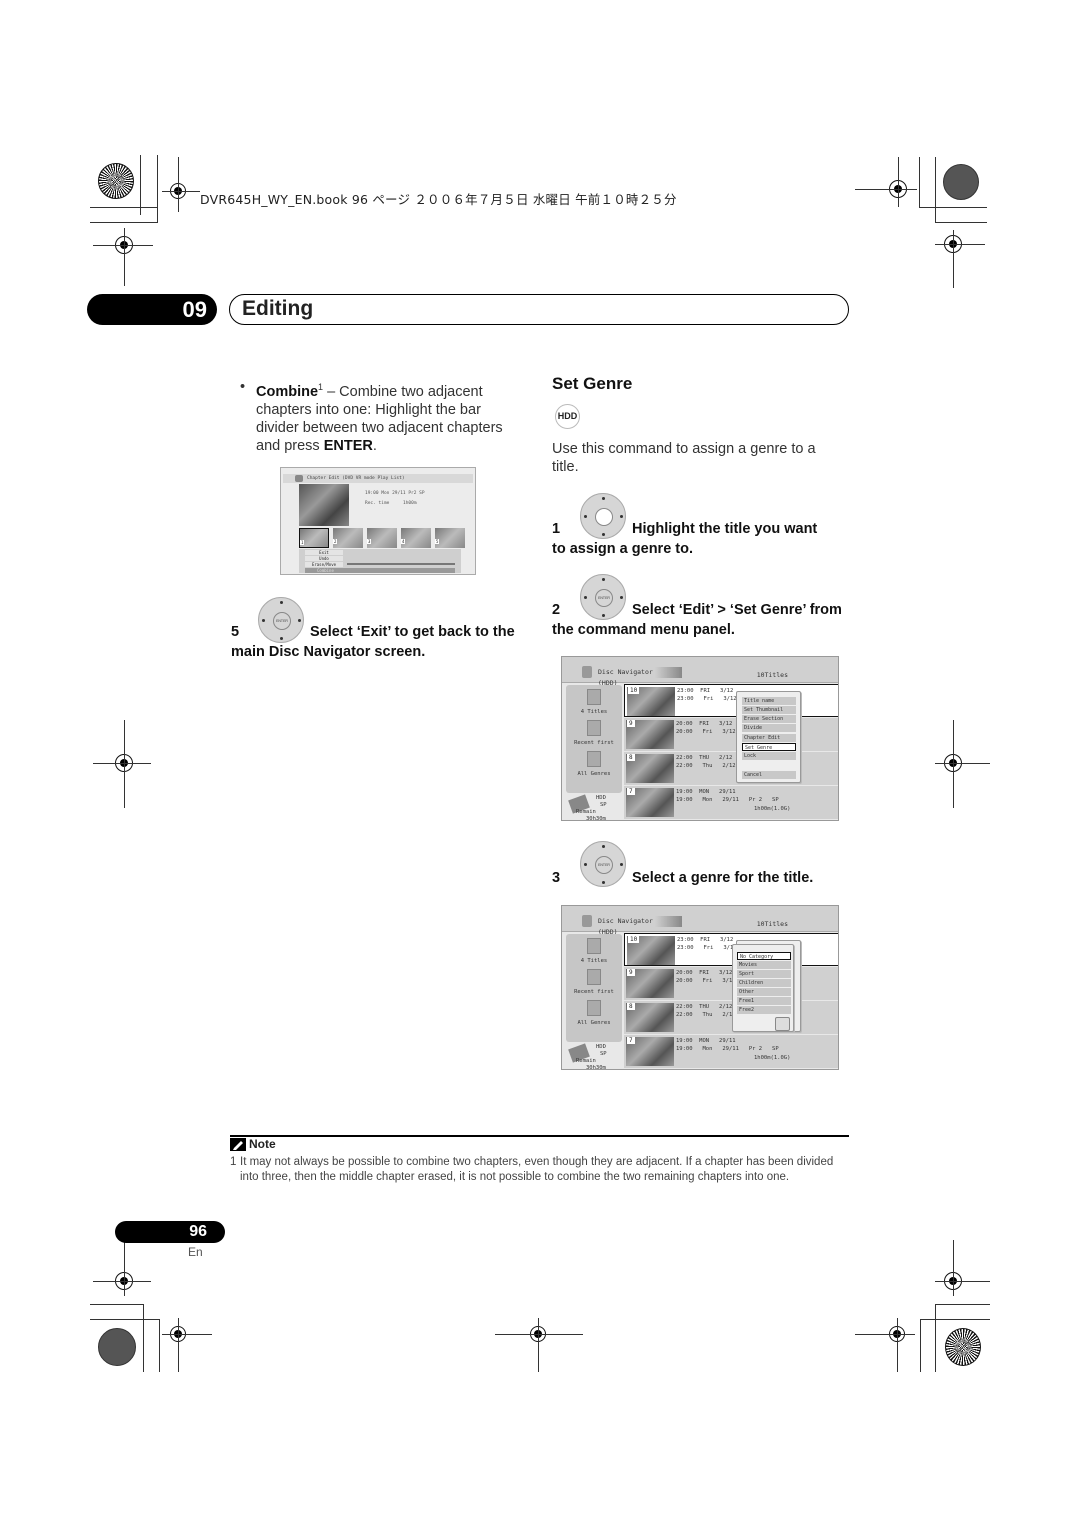 This screenshot has width=1080, height=1528. What do you see at coordinates (603, 516) in the screenshot?
I see `remote-joystick-icon` at bounding box center [603, 516].